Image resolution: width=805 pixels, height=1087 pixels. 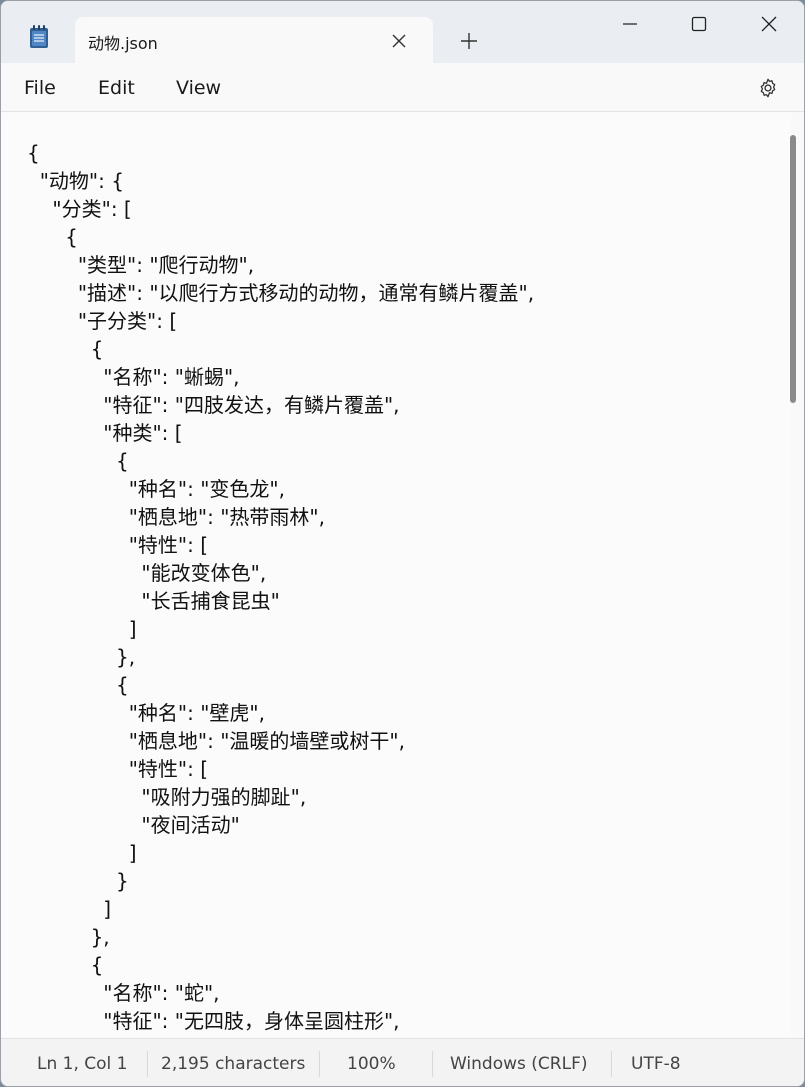 I want to click on menu-view: View, so click(x=198, y=88).